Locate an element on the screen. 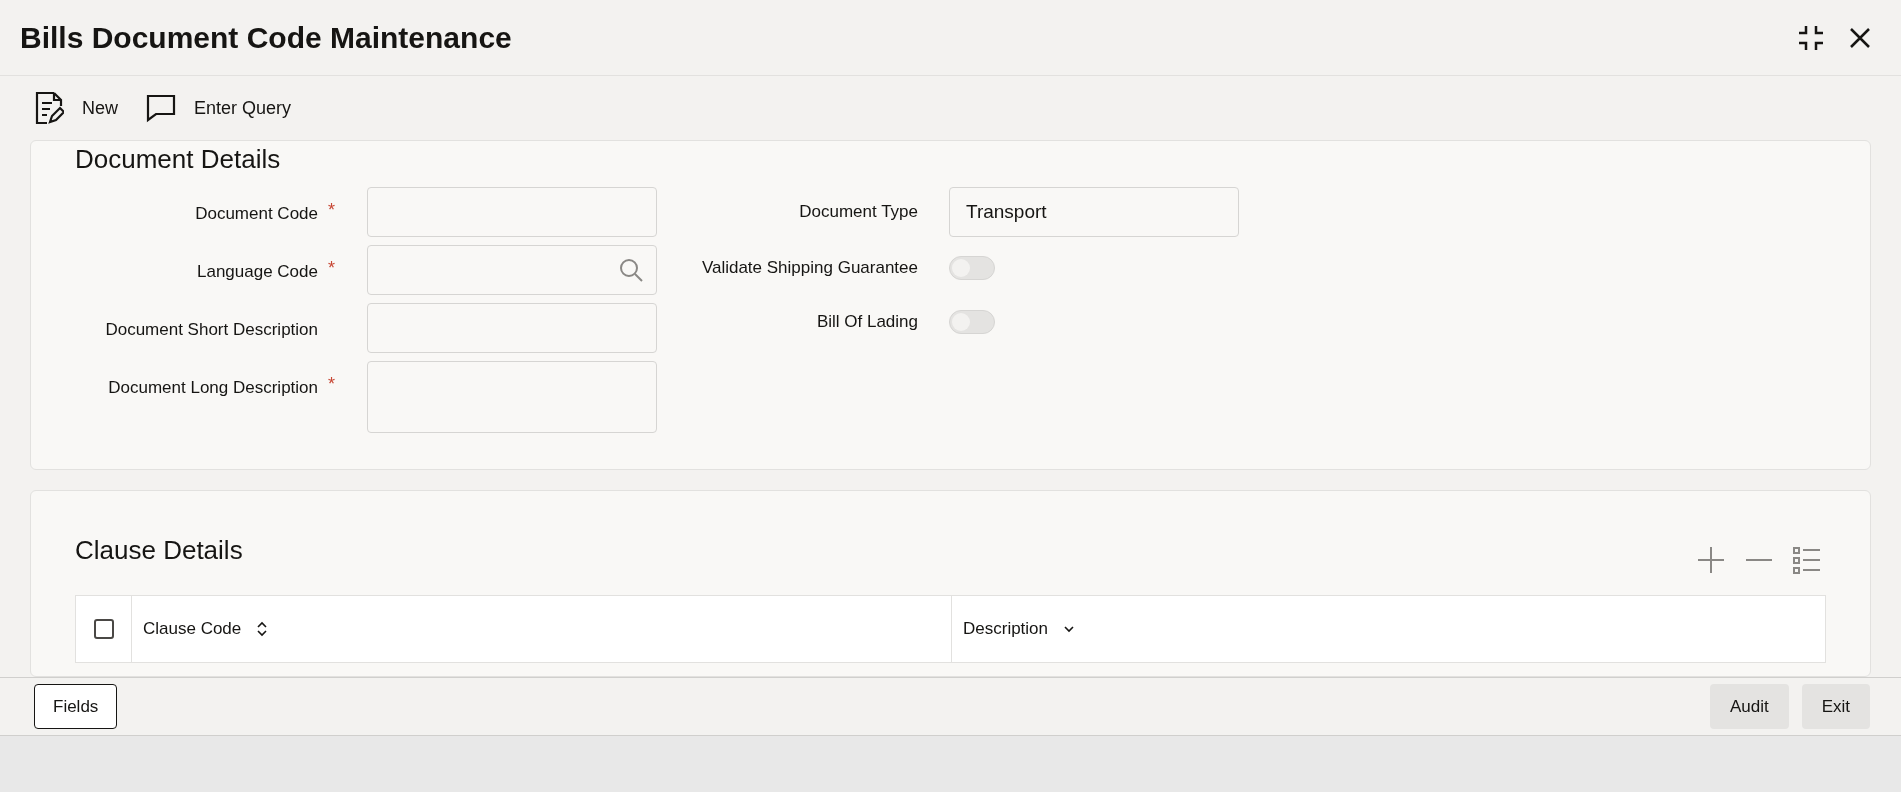 This screenshot has height=792, width=1901. caret-icon is located at coordinates (1069, 629).